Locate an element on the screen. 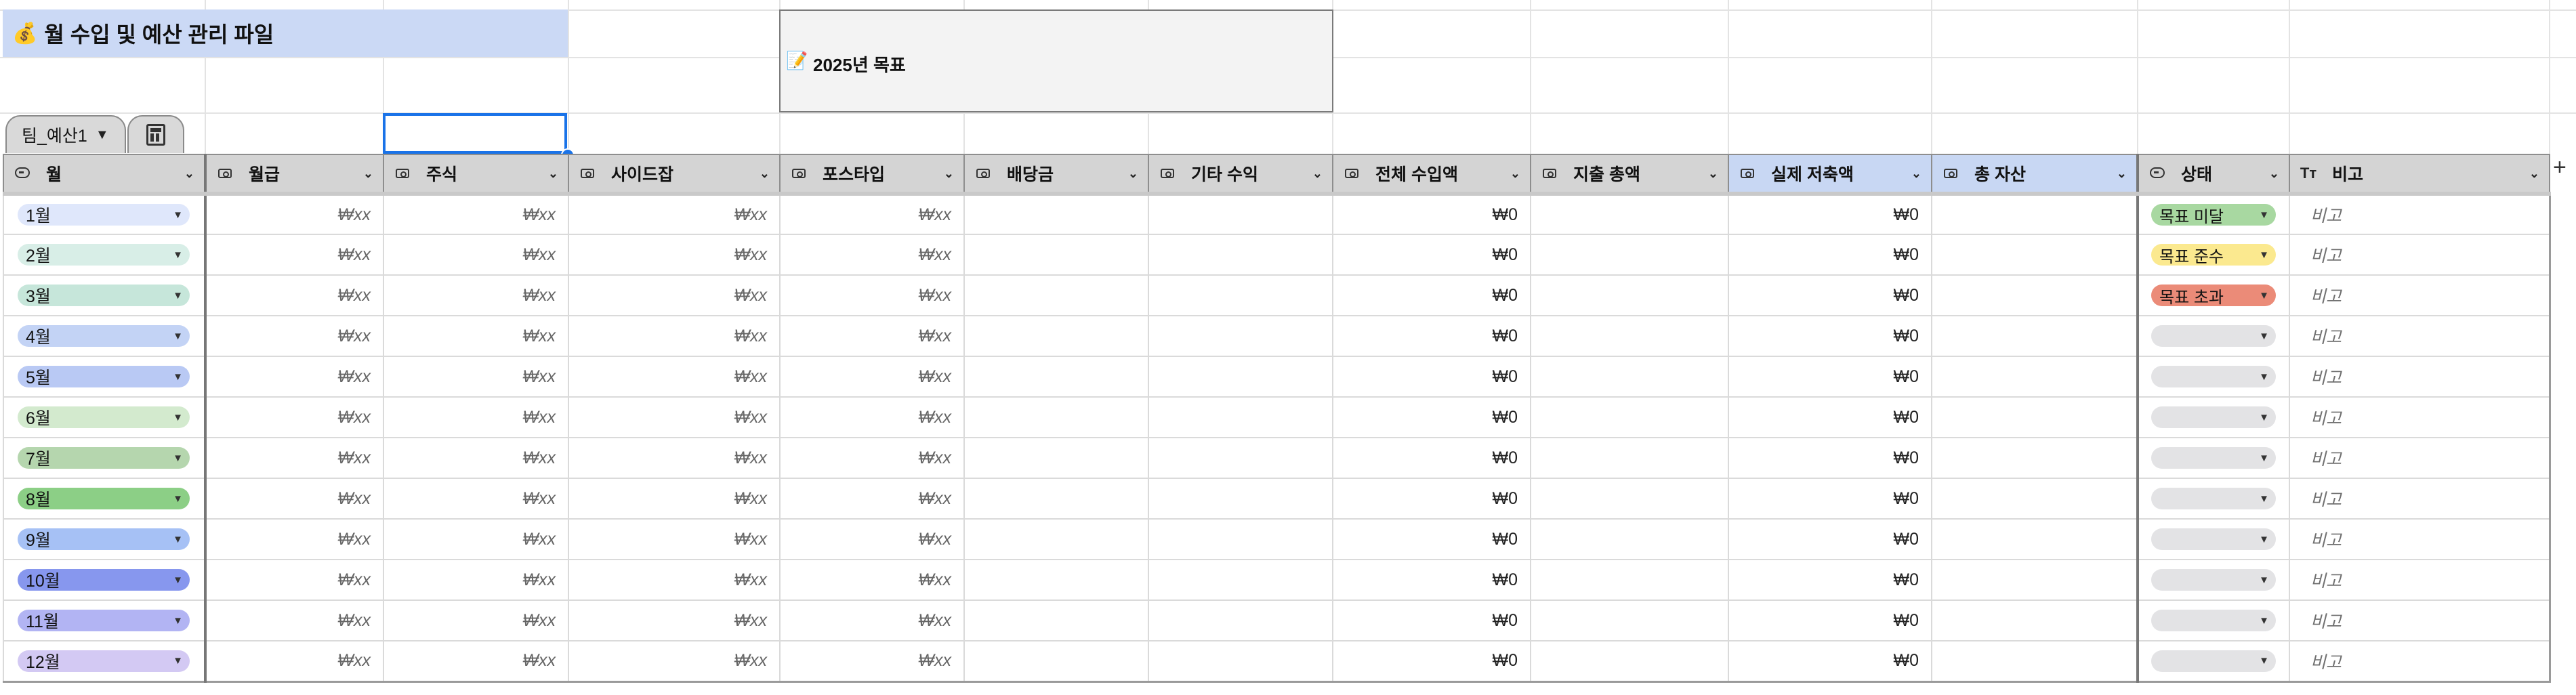 The width and height of the screenshot is (2576, 695). column-header-savings: 실제 저축액 ⌄ is located at coordinates (1830, 175).